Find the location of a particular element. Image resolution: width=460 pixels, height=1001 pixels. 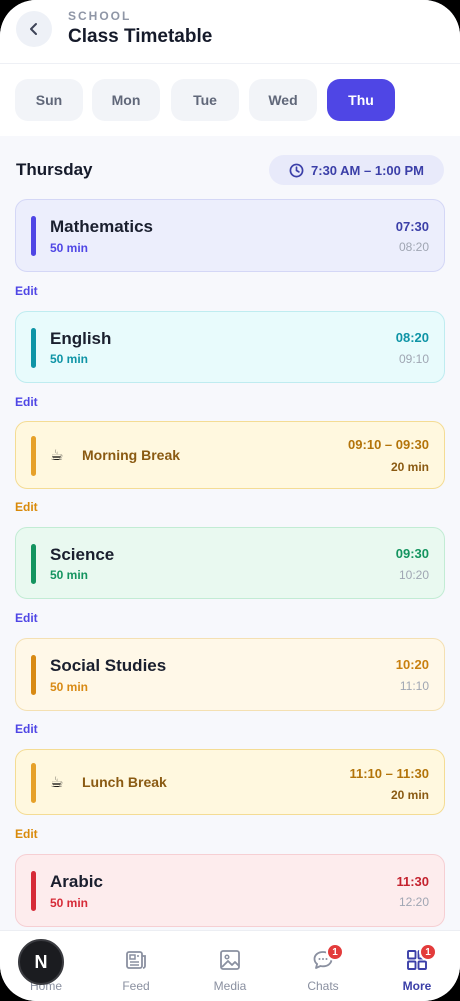

day-tabs: Sun Mon Tue Wed Thu is located at coordinates (230, 100).